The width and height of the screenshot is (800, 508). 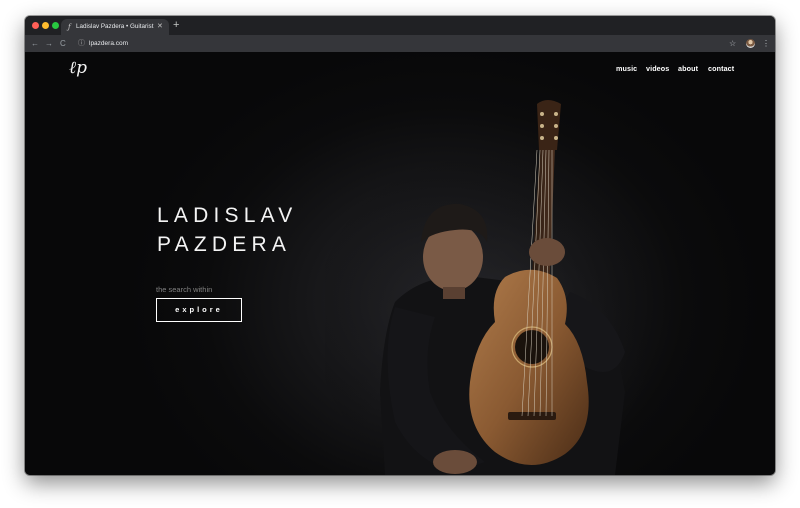 What do you see at coordinates (45, 25) in the screenshot?
I see `minimize-window-button` at bounding box center [45, 25].